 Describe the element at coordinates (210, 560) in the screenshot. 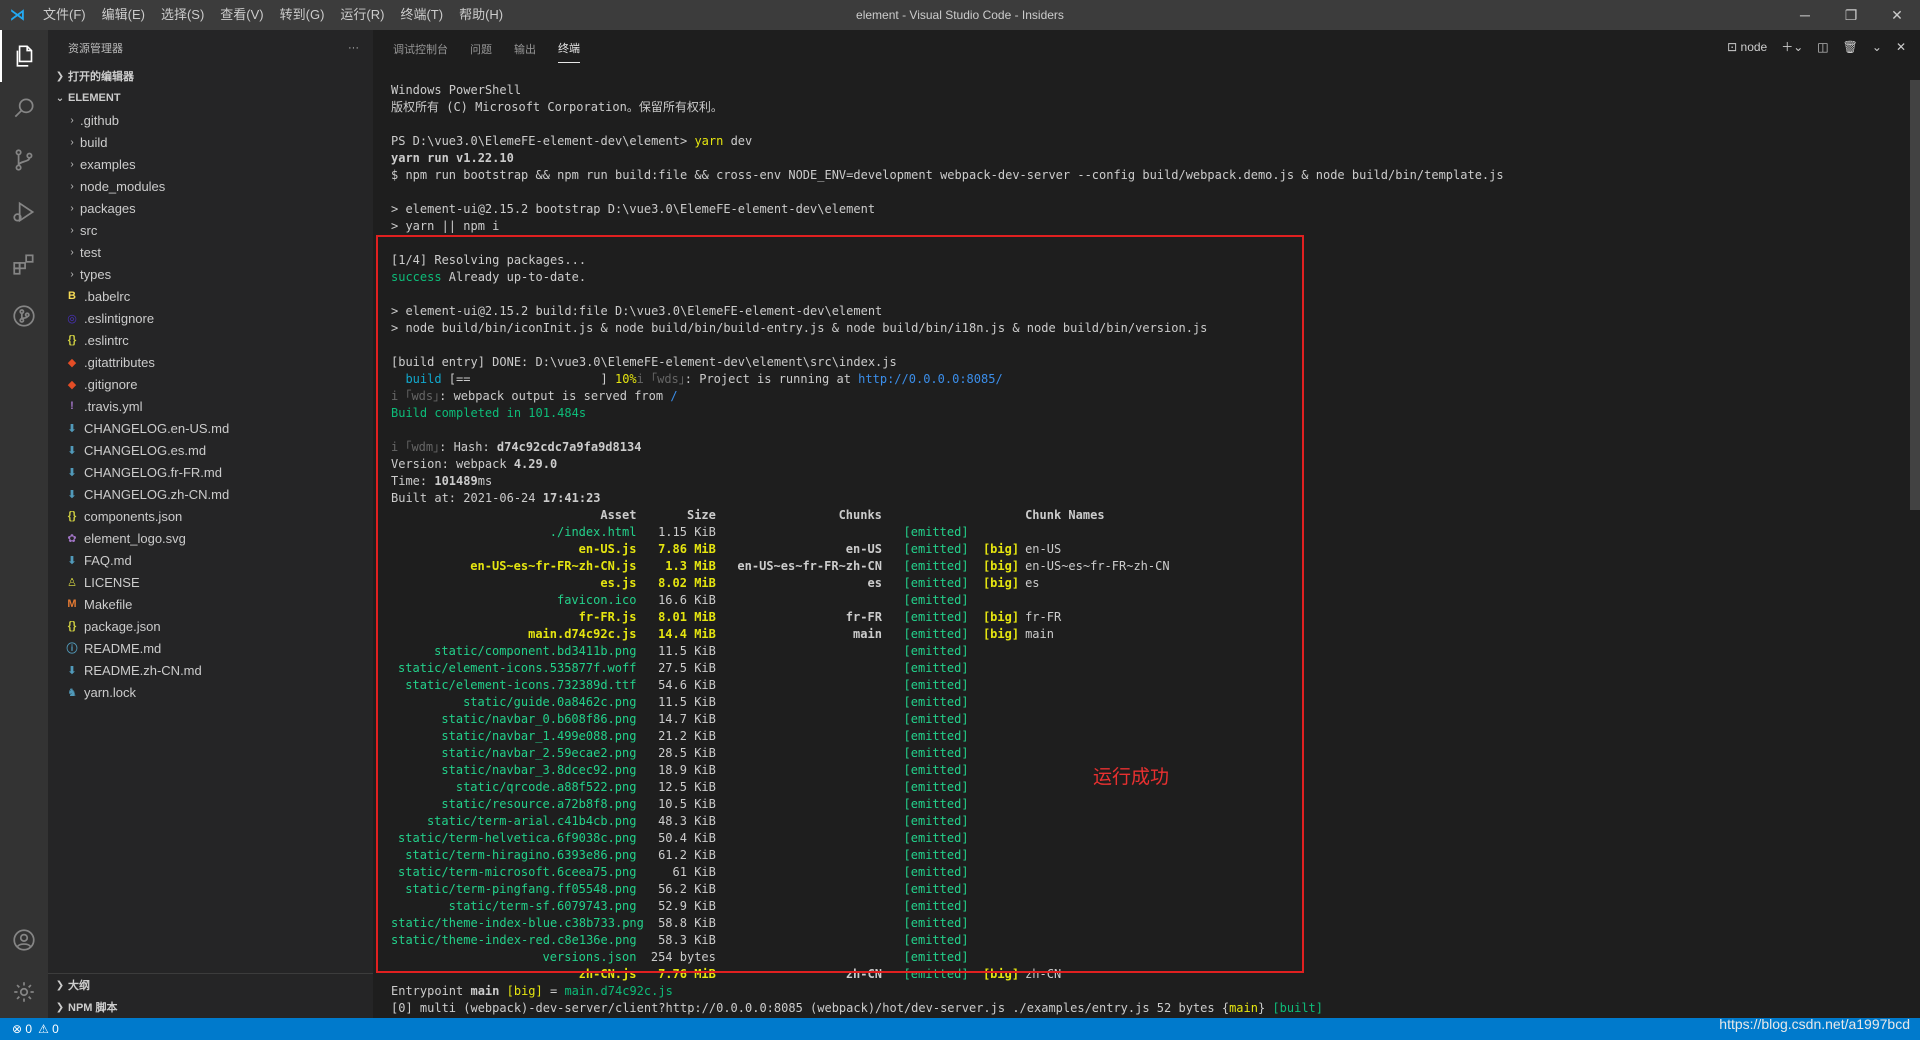

I see `tree-file: ⬇ FAQ.md` at that location.